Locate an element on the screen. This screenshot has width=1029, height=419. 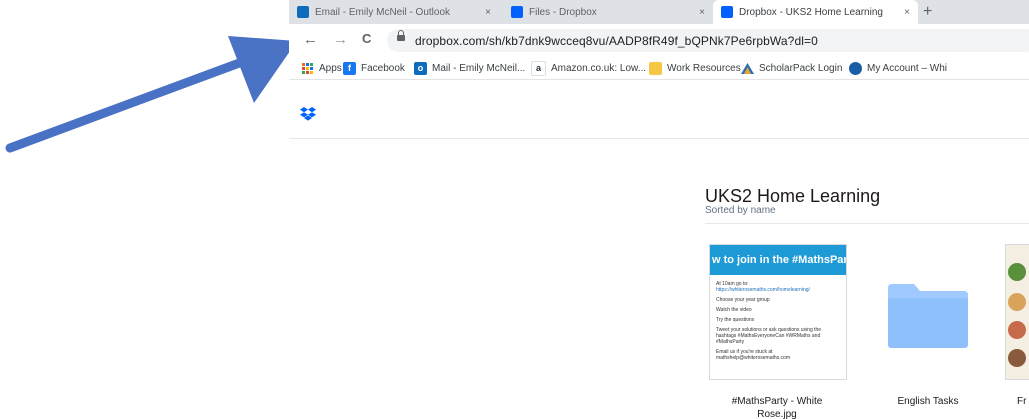
bookmark-label: Work Resources is located at coordinates (704, 68).